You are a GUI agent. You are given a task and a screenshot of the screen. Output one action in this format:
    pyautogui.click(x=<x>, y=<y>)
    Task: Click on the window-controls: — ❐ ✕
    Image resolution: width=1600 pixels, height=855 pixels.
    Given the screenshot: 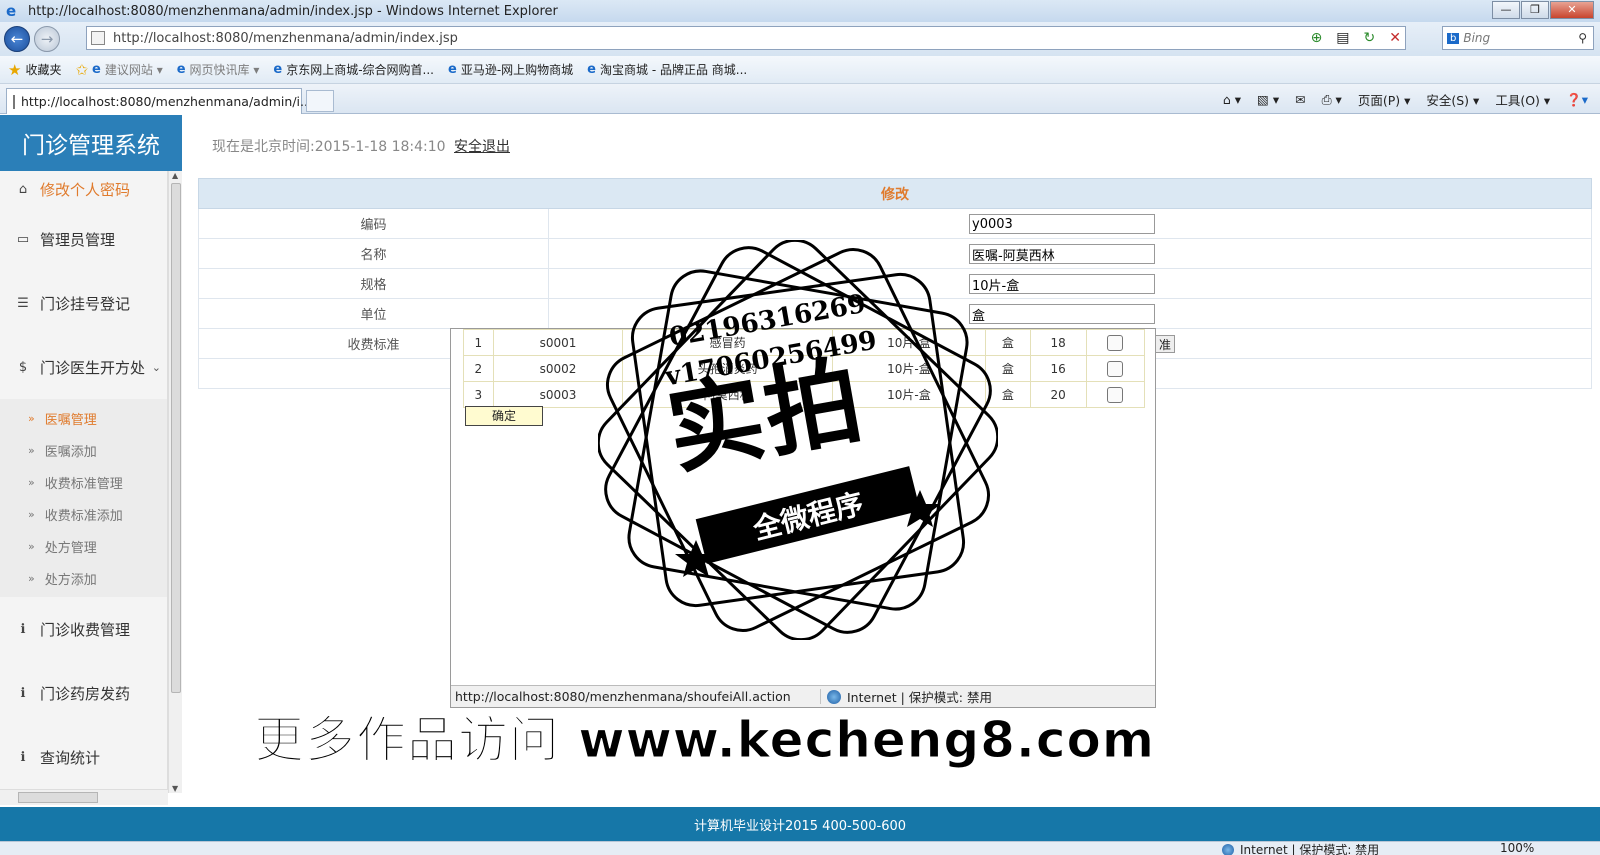 What is the action you would take?
    pyautogui.click(x=1542, y=10)
    